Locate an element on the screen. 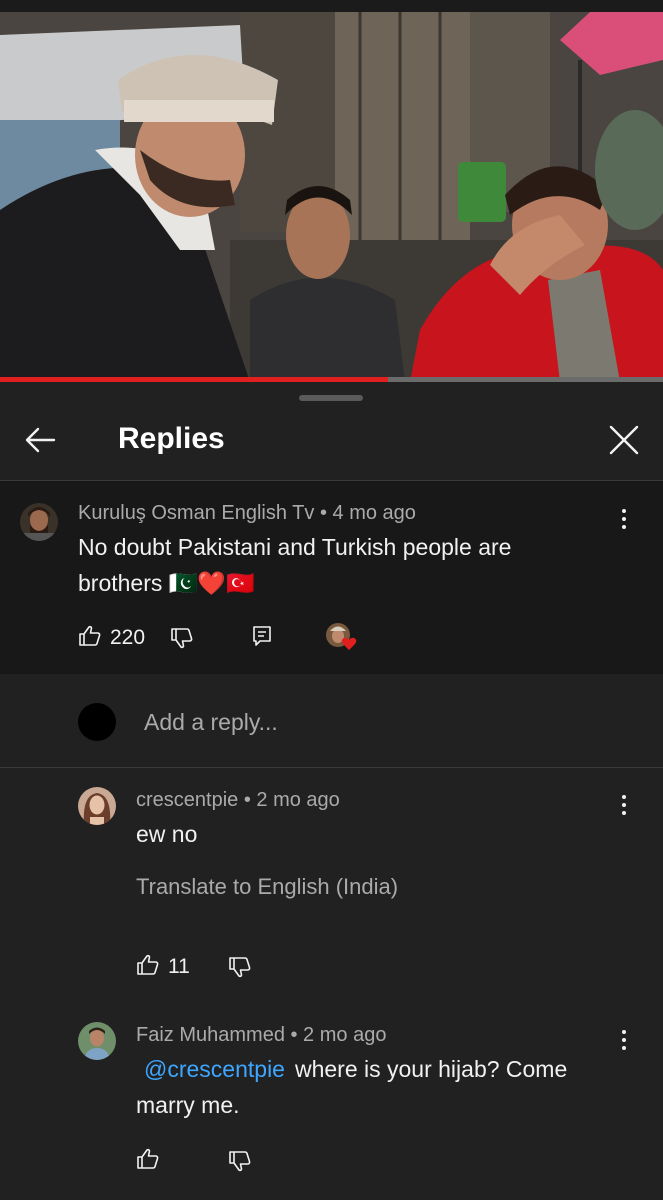 This screenshot has width=663, height=1200. comment-author: Faiz Muhammed is located at coordinates (210, 1035).